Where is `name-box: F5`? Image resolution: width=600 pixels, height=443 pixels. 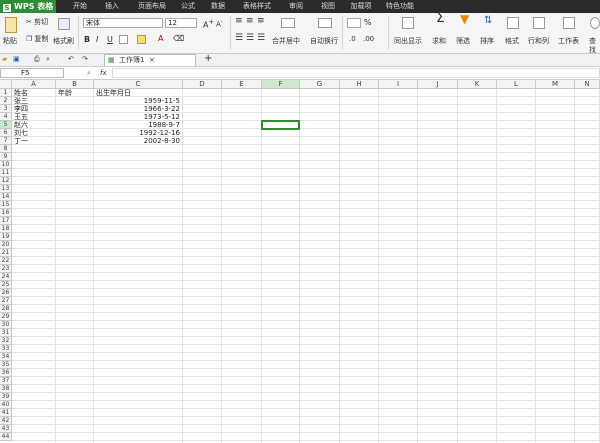 name-box: F5 is located at coordinates (32, 73).